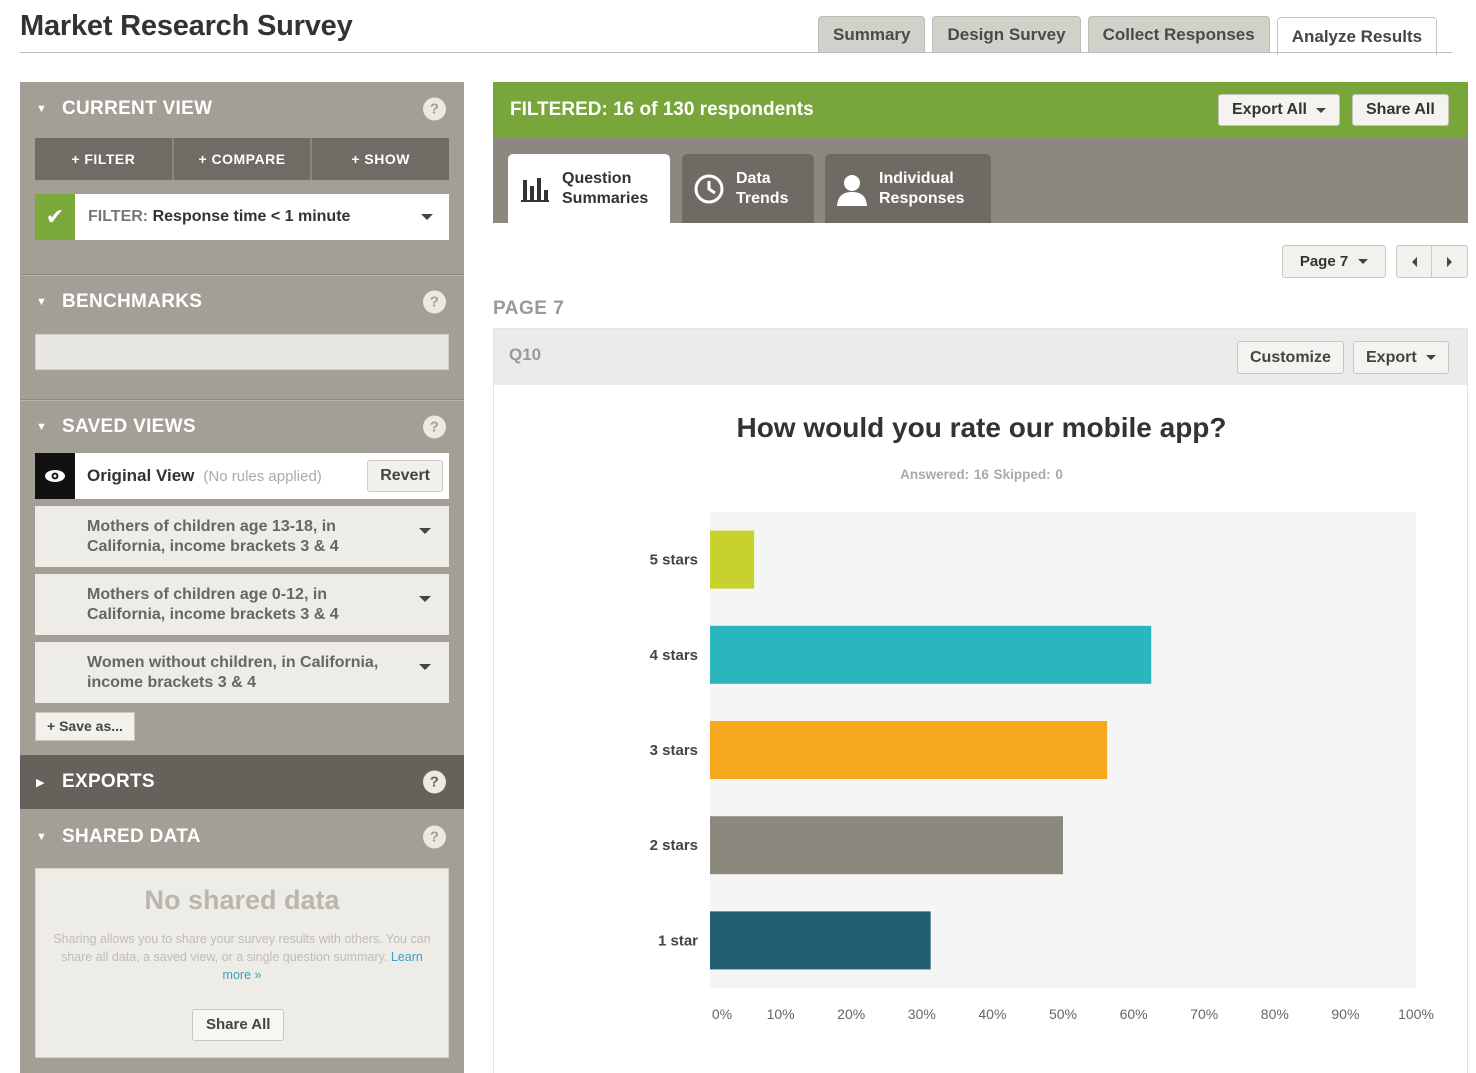 The height and width of the screenshot is (1073, 1476). I want to click on question-title: How would you rate our mobile app?, so click(981, 427).